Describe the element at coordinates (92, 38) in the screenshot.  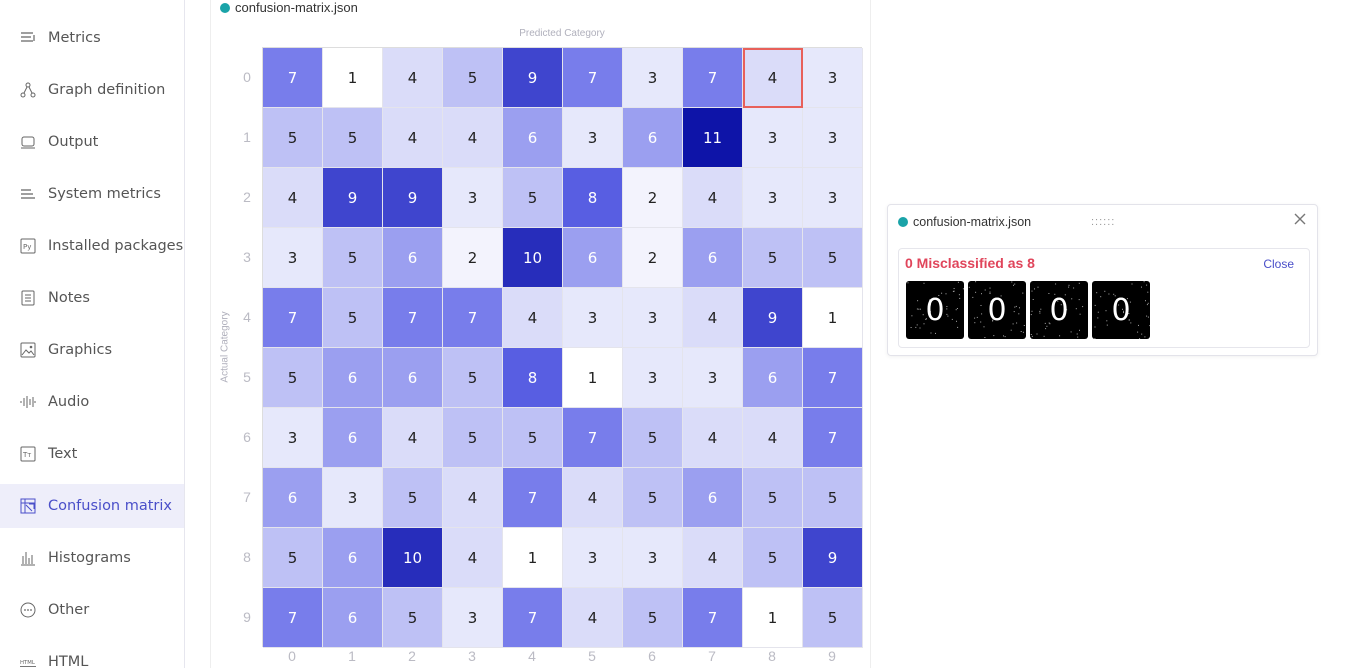
I see `sidebar-item-metrics: Metrics` at that location.